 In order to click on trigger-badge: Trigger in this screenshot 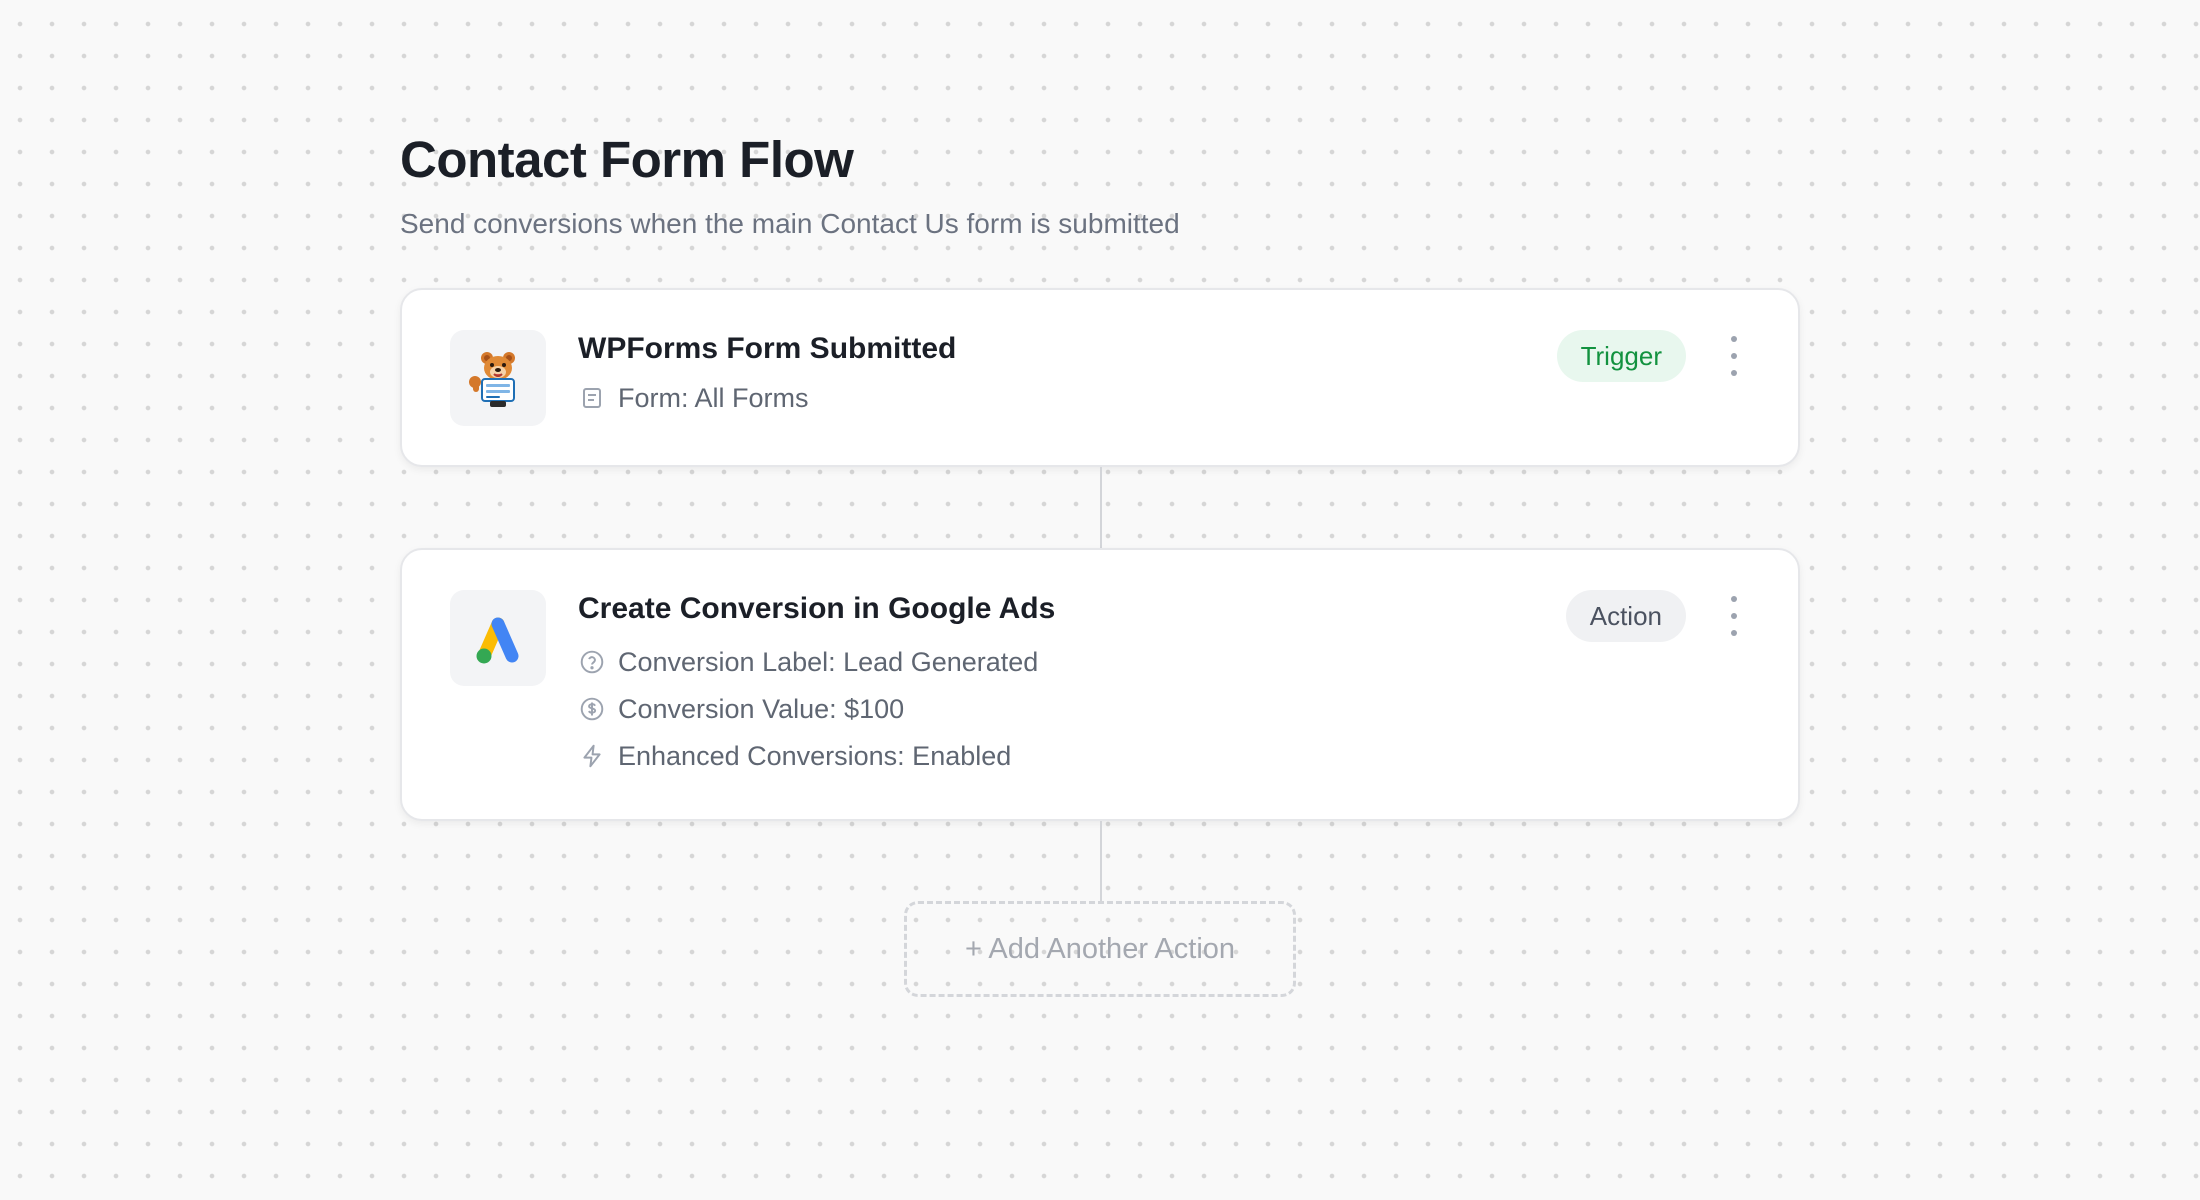, I will do `click(1621, 356)`.